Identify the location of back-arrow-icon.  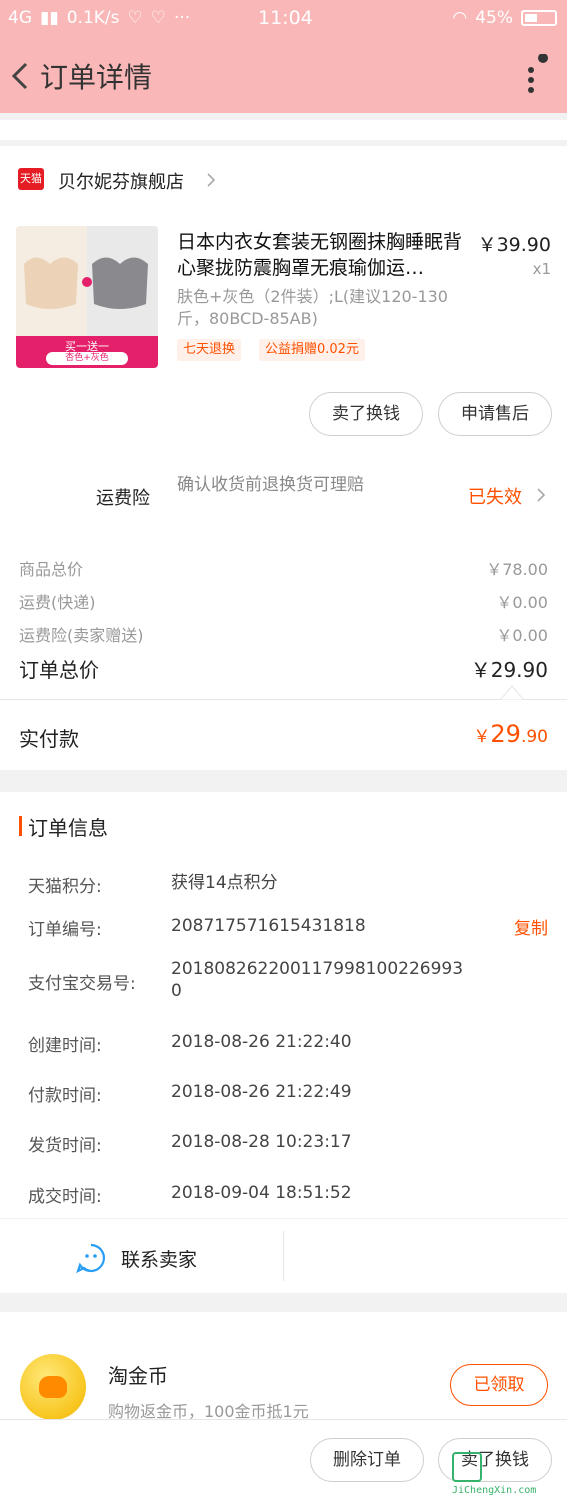
(22, 76).